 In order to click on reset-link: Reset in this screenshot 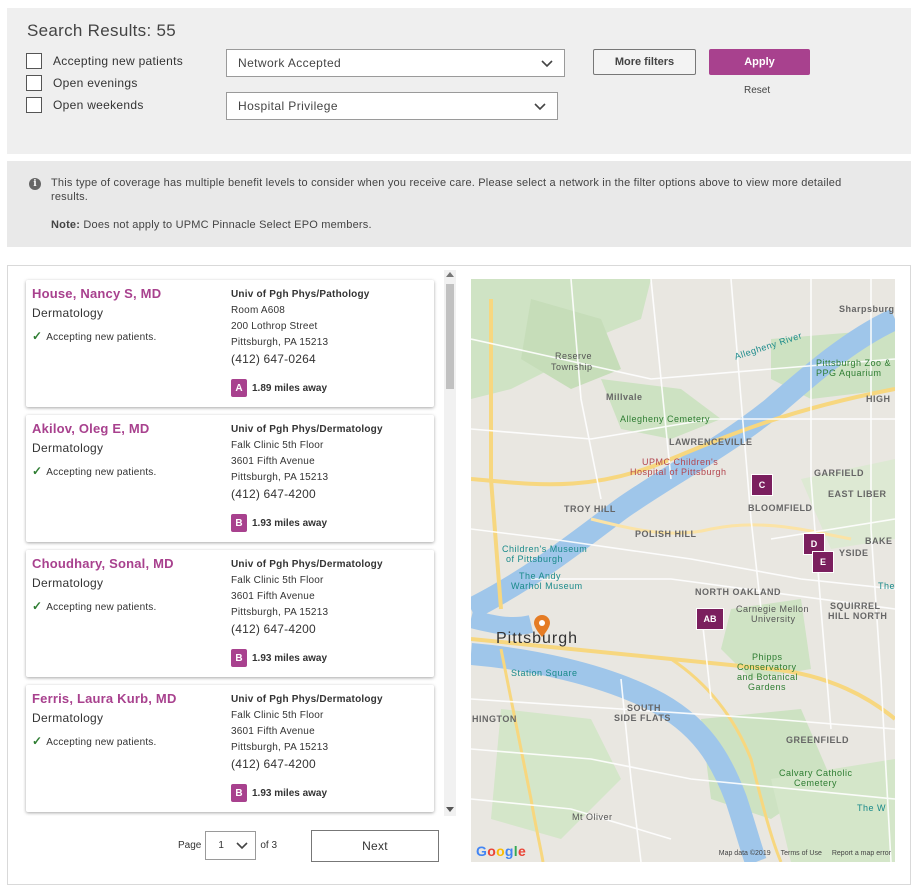, I will do `click(757, 90)`.